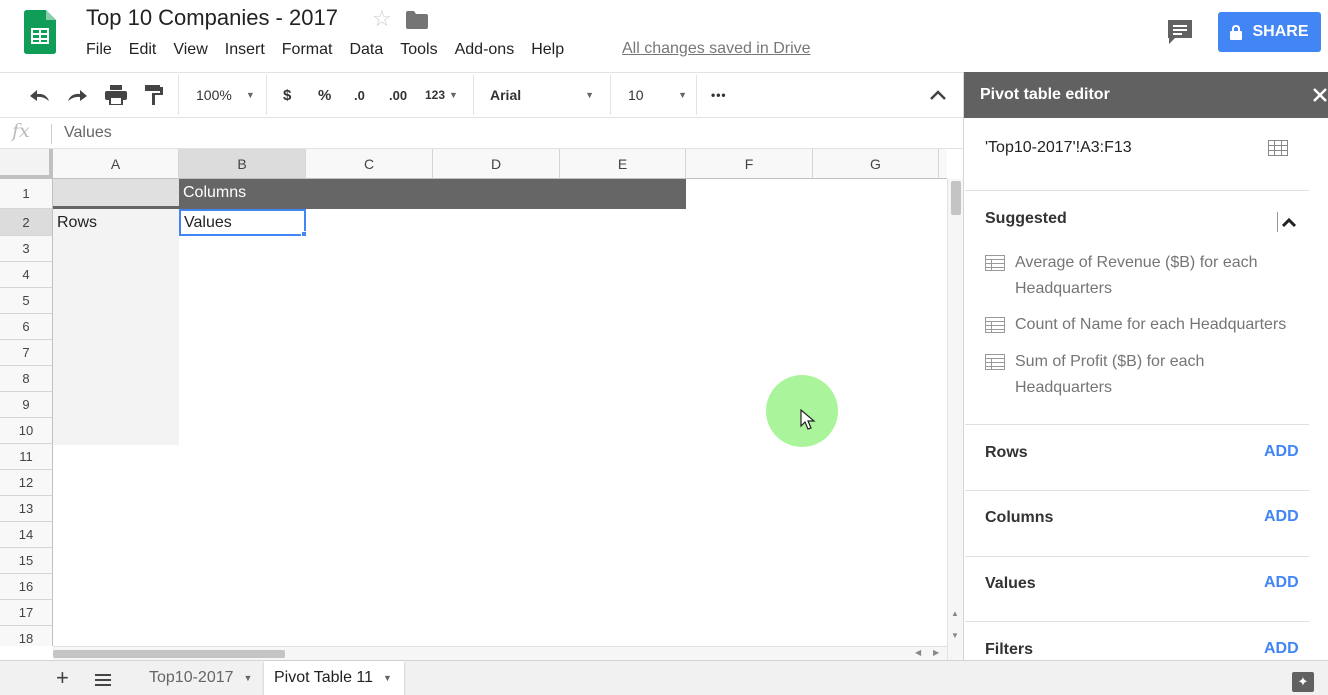  What do you see at coordinates (26, 457) in the screenshot?
I see `row-header-11: 11` at bounding box center [26, 457].